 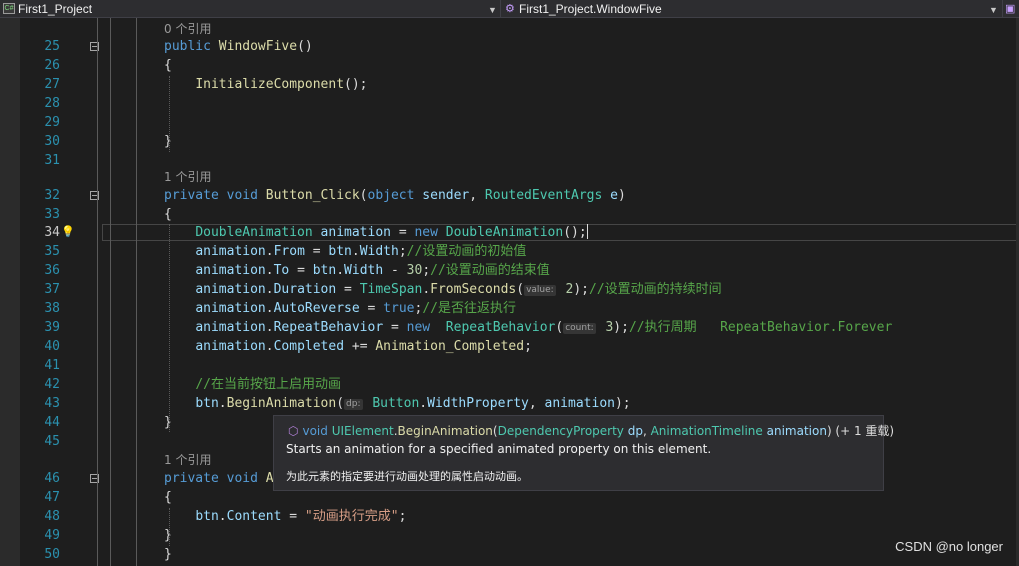 I want to click on project-dropdown: C# First1_Project ▼, so click(x=250, y=8).